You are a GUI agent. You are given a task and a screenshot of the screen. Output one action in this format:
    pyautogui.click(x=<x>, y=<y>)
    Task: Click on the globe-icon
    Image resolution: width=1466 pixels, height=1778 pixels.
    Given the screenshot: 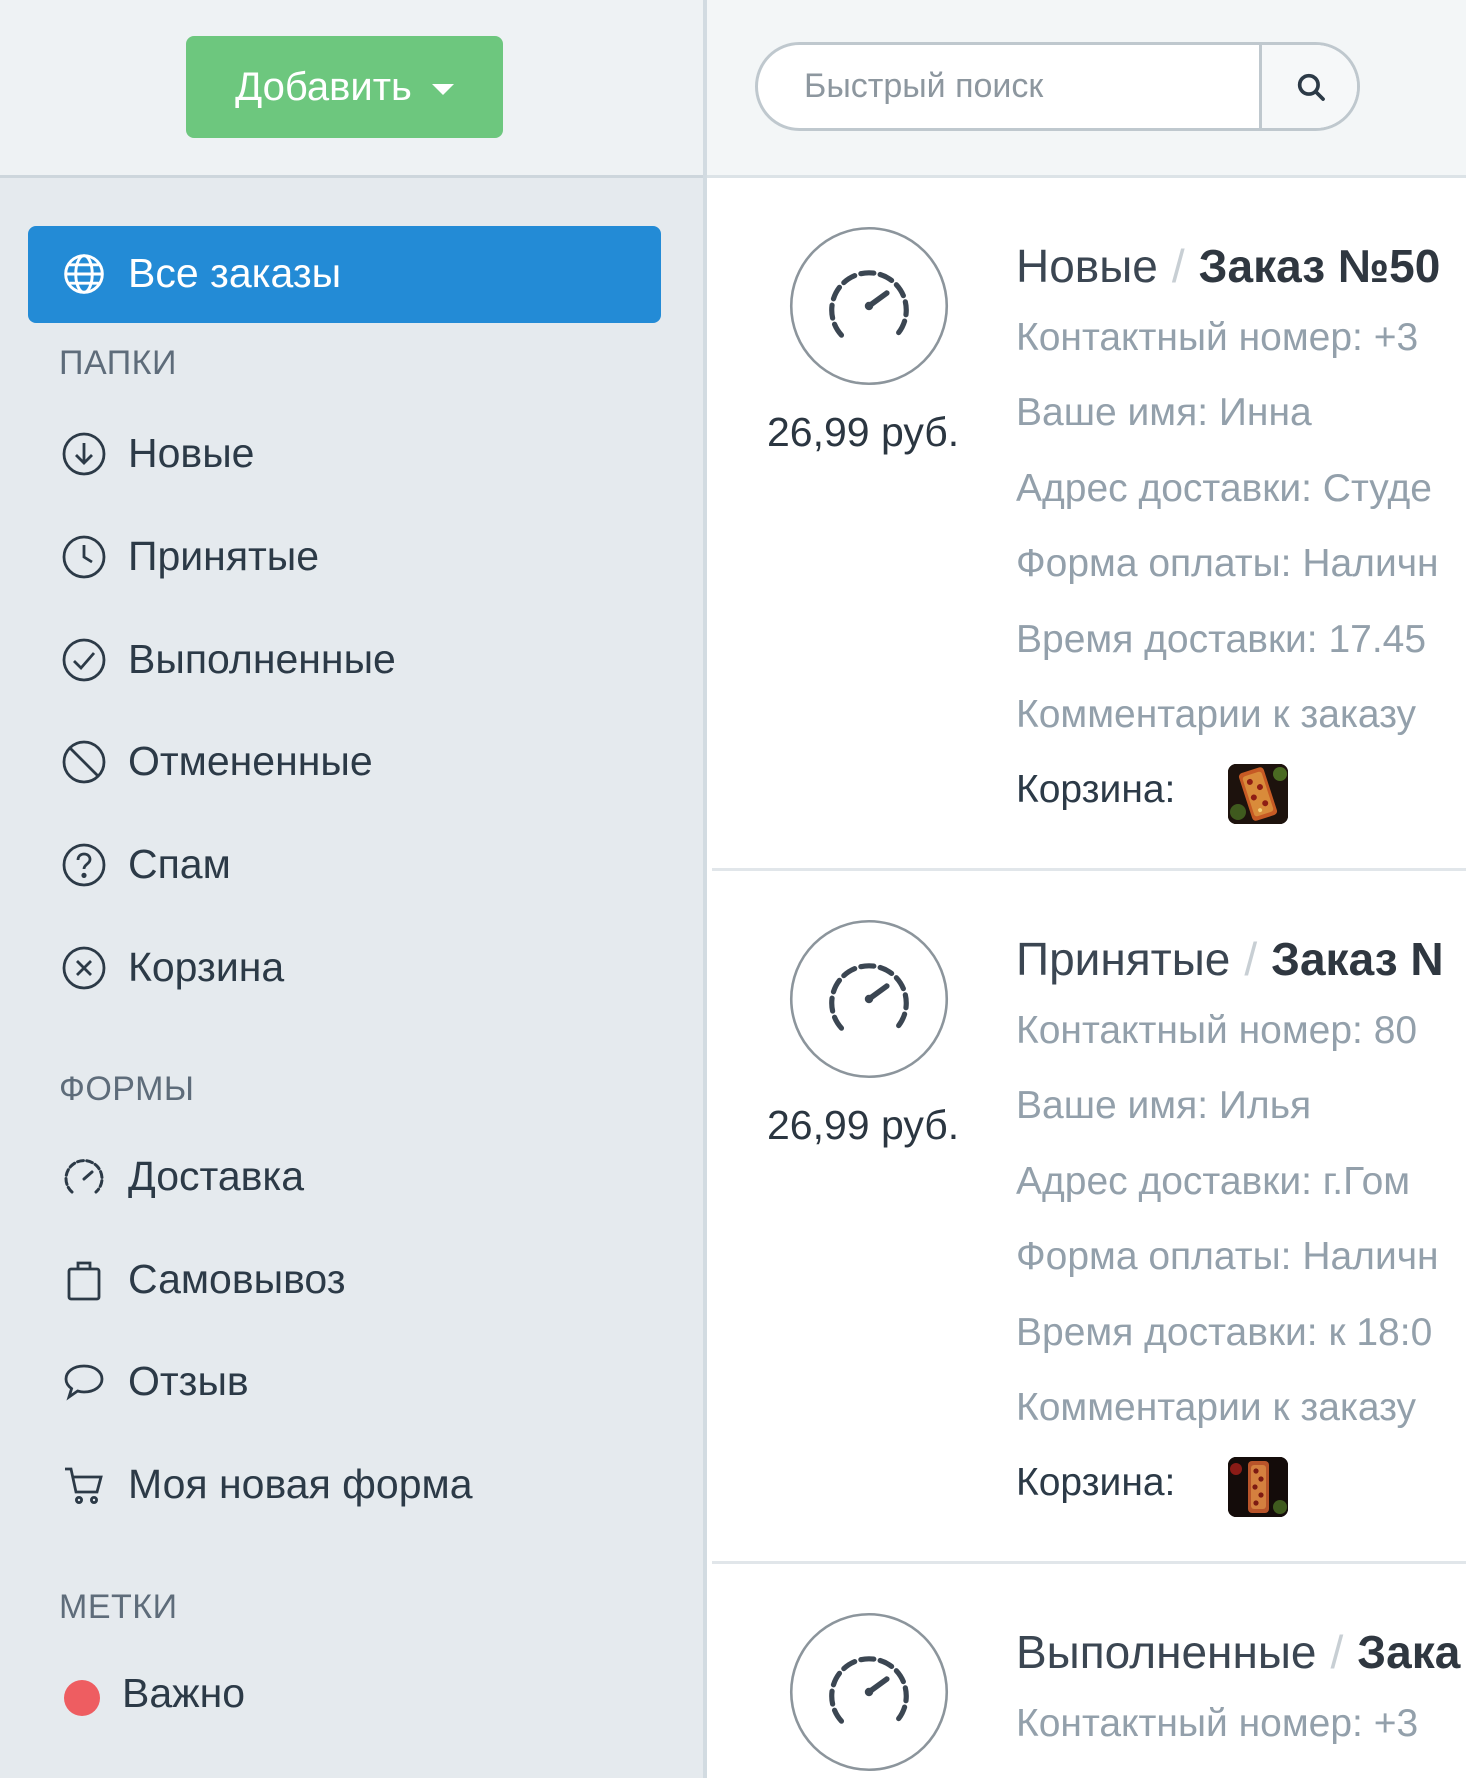 What is the action you would take?
    pyautogui.click(x=84, y=274)
    